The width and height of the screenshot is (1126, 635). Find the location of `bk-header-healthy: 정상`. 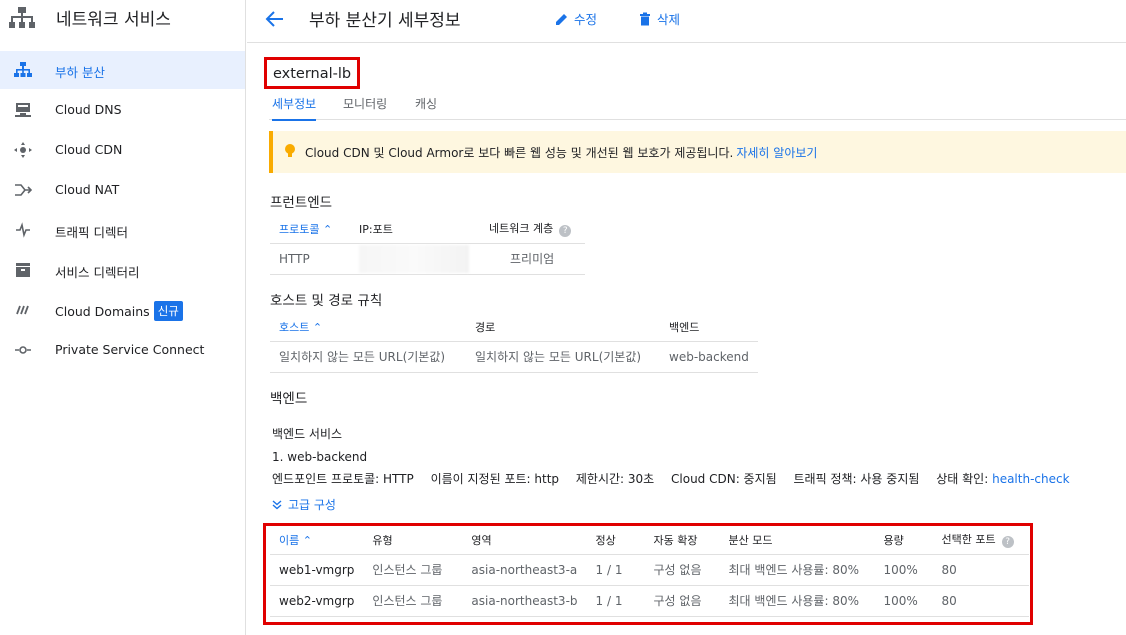

bk-header-healthy: 정상 is located at coordinates (615, 540).